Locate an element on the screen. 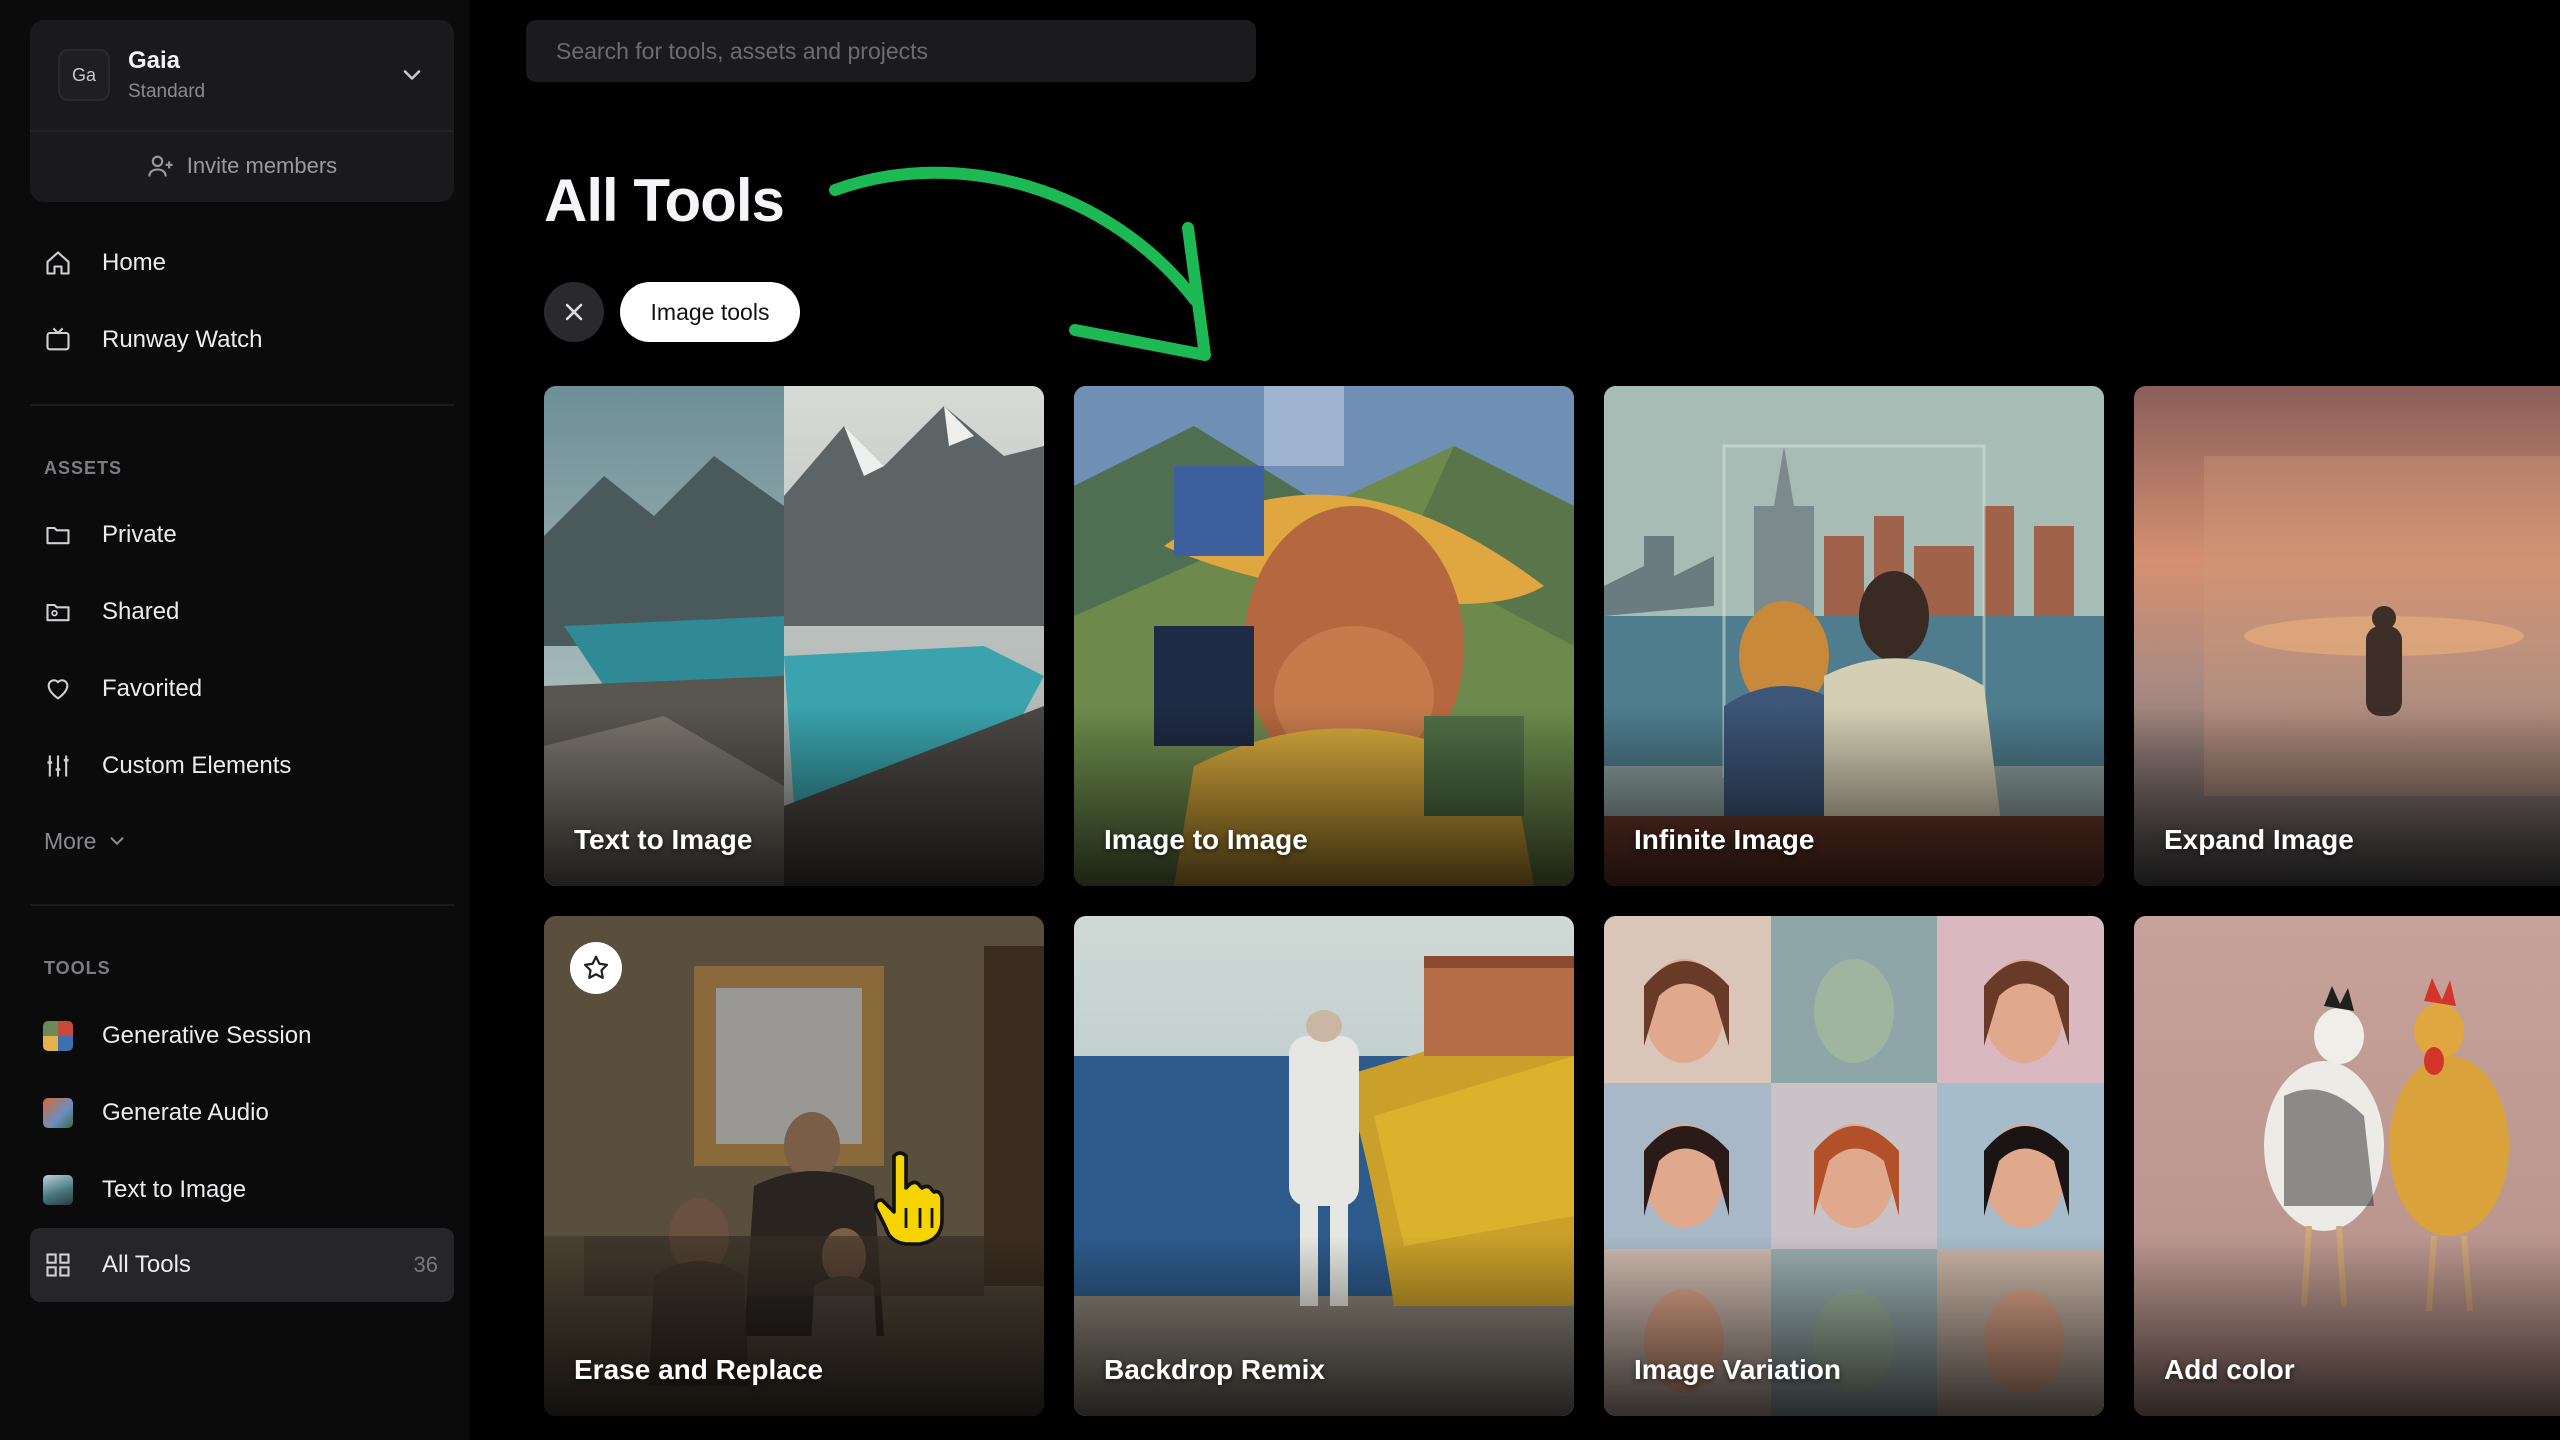 The width and height of the screenshot is (2560, 1440). nav-all-tools: All Tools 36 is located at coordinates (242, 1265).